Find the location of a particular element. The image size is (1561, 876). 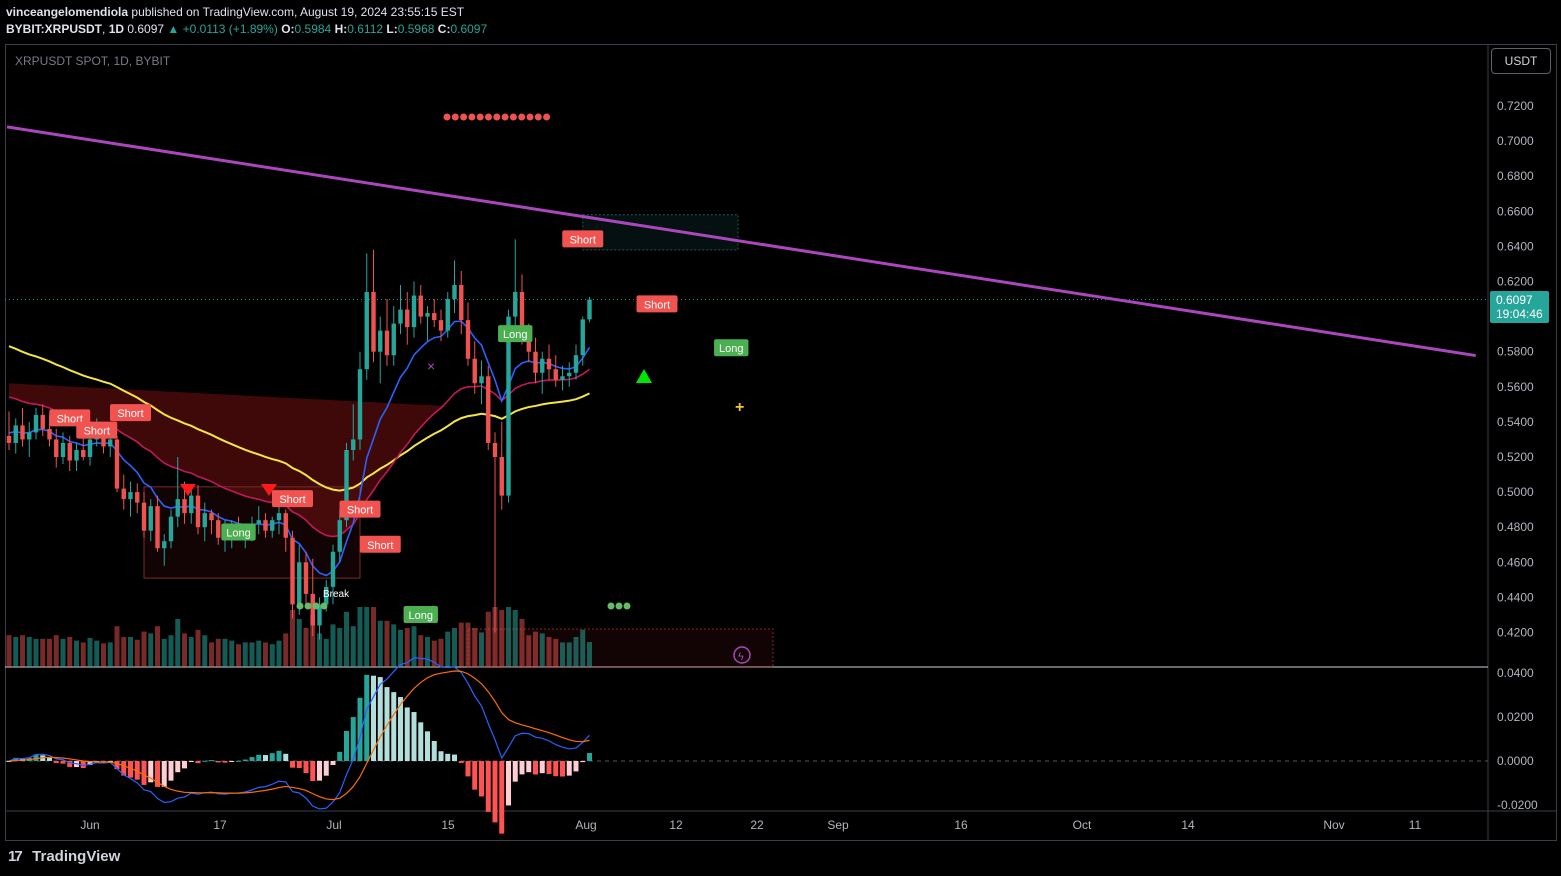

price-tick-label: 0.6200 is located at coordinates (1515, 282).